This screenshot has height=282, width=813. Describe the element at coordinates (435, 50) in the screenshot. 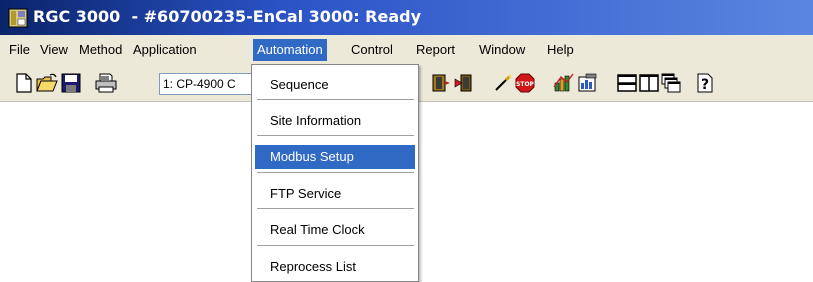

I see `menu-report: Report` at that location.